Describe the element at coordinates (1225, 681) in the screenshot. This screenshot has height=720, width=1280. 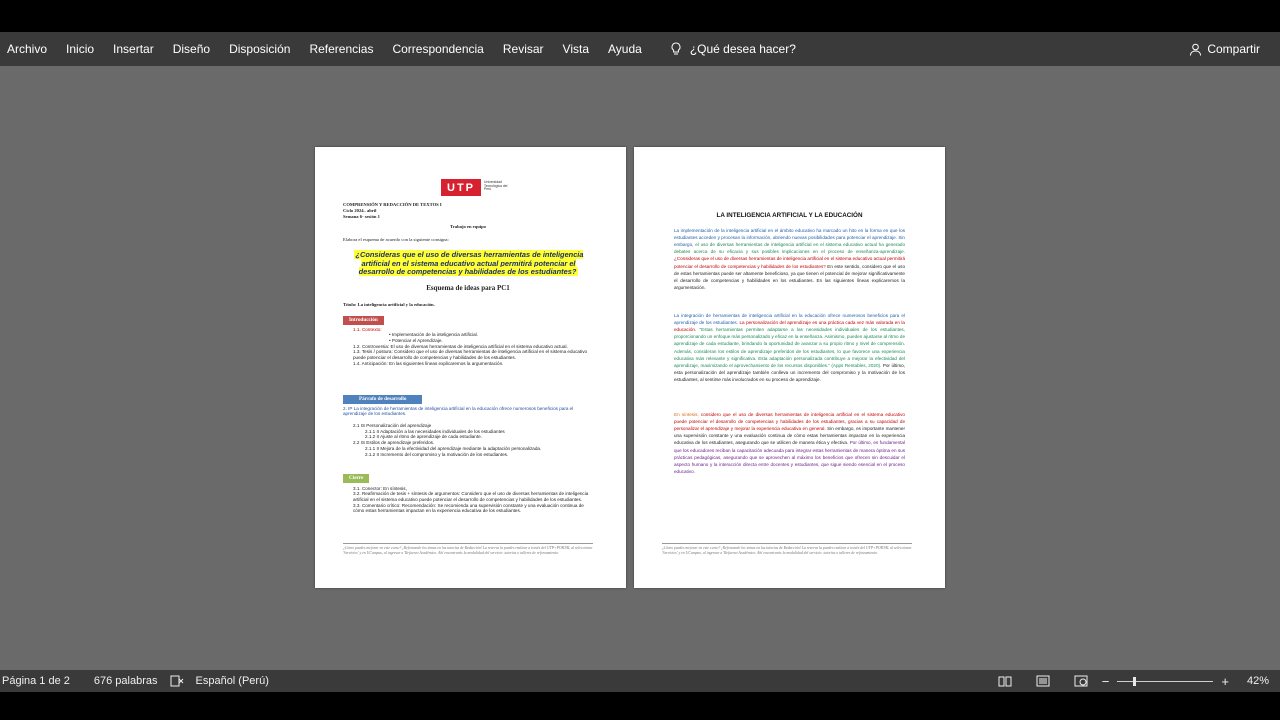
I see `zoom-in-button: +` at that location.